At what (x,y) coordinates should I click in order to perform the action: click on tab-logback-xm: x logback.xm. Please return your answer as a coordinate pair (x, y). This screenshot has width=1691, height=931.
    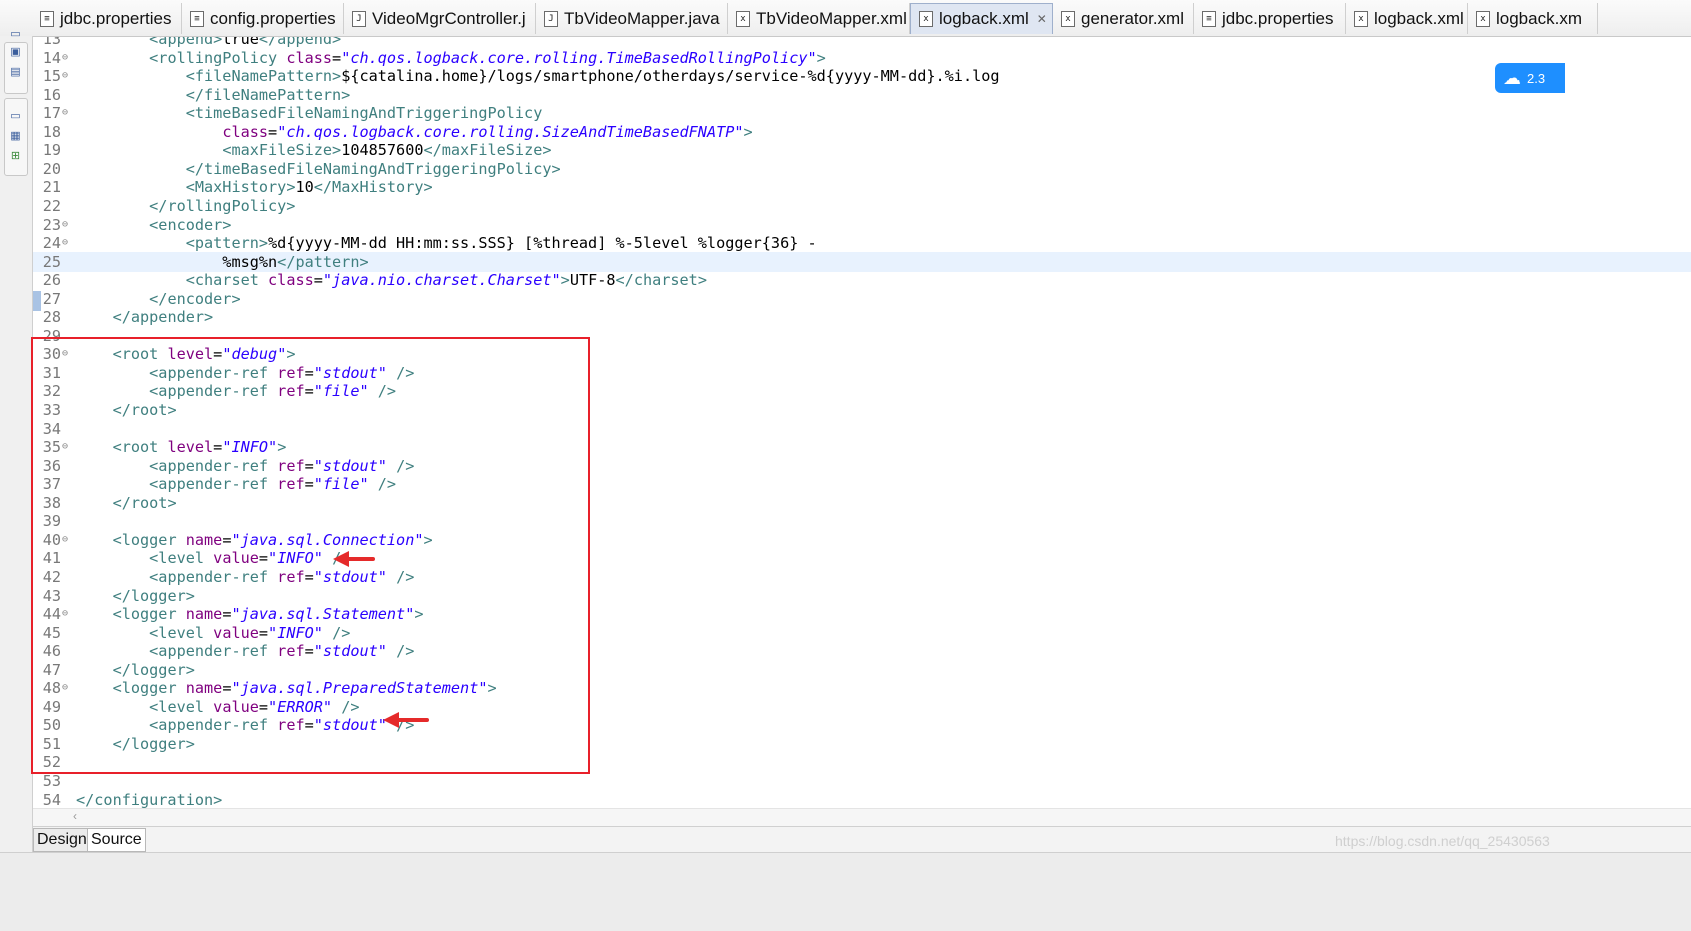
    Looking at the image, I should click on (1533, 18).